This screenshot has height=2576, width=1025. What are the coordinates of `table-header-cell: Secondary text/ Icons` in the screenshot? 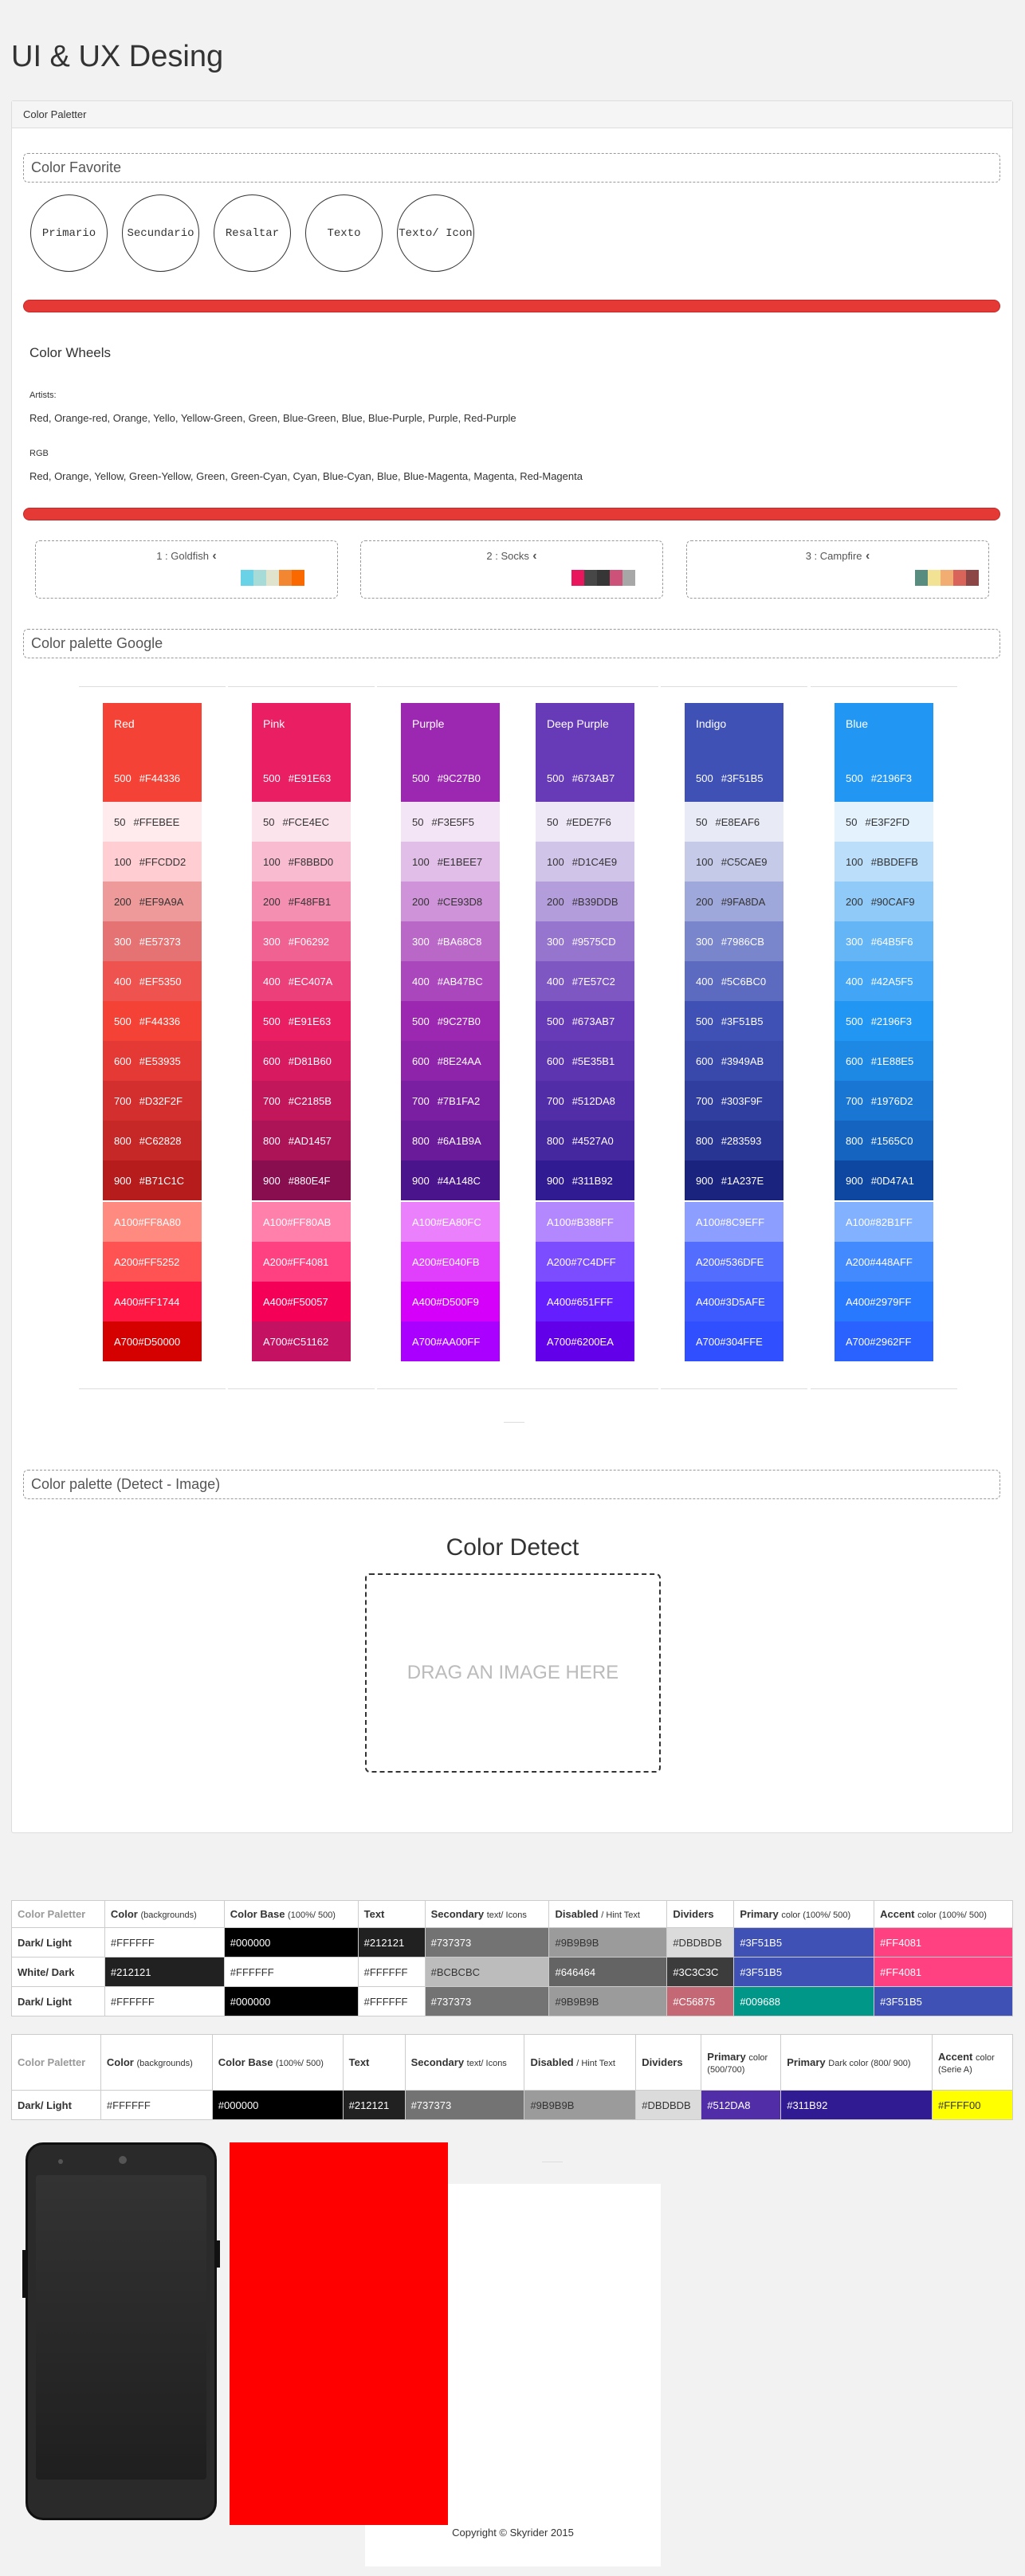 It's located at (464, 2062).